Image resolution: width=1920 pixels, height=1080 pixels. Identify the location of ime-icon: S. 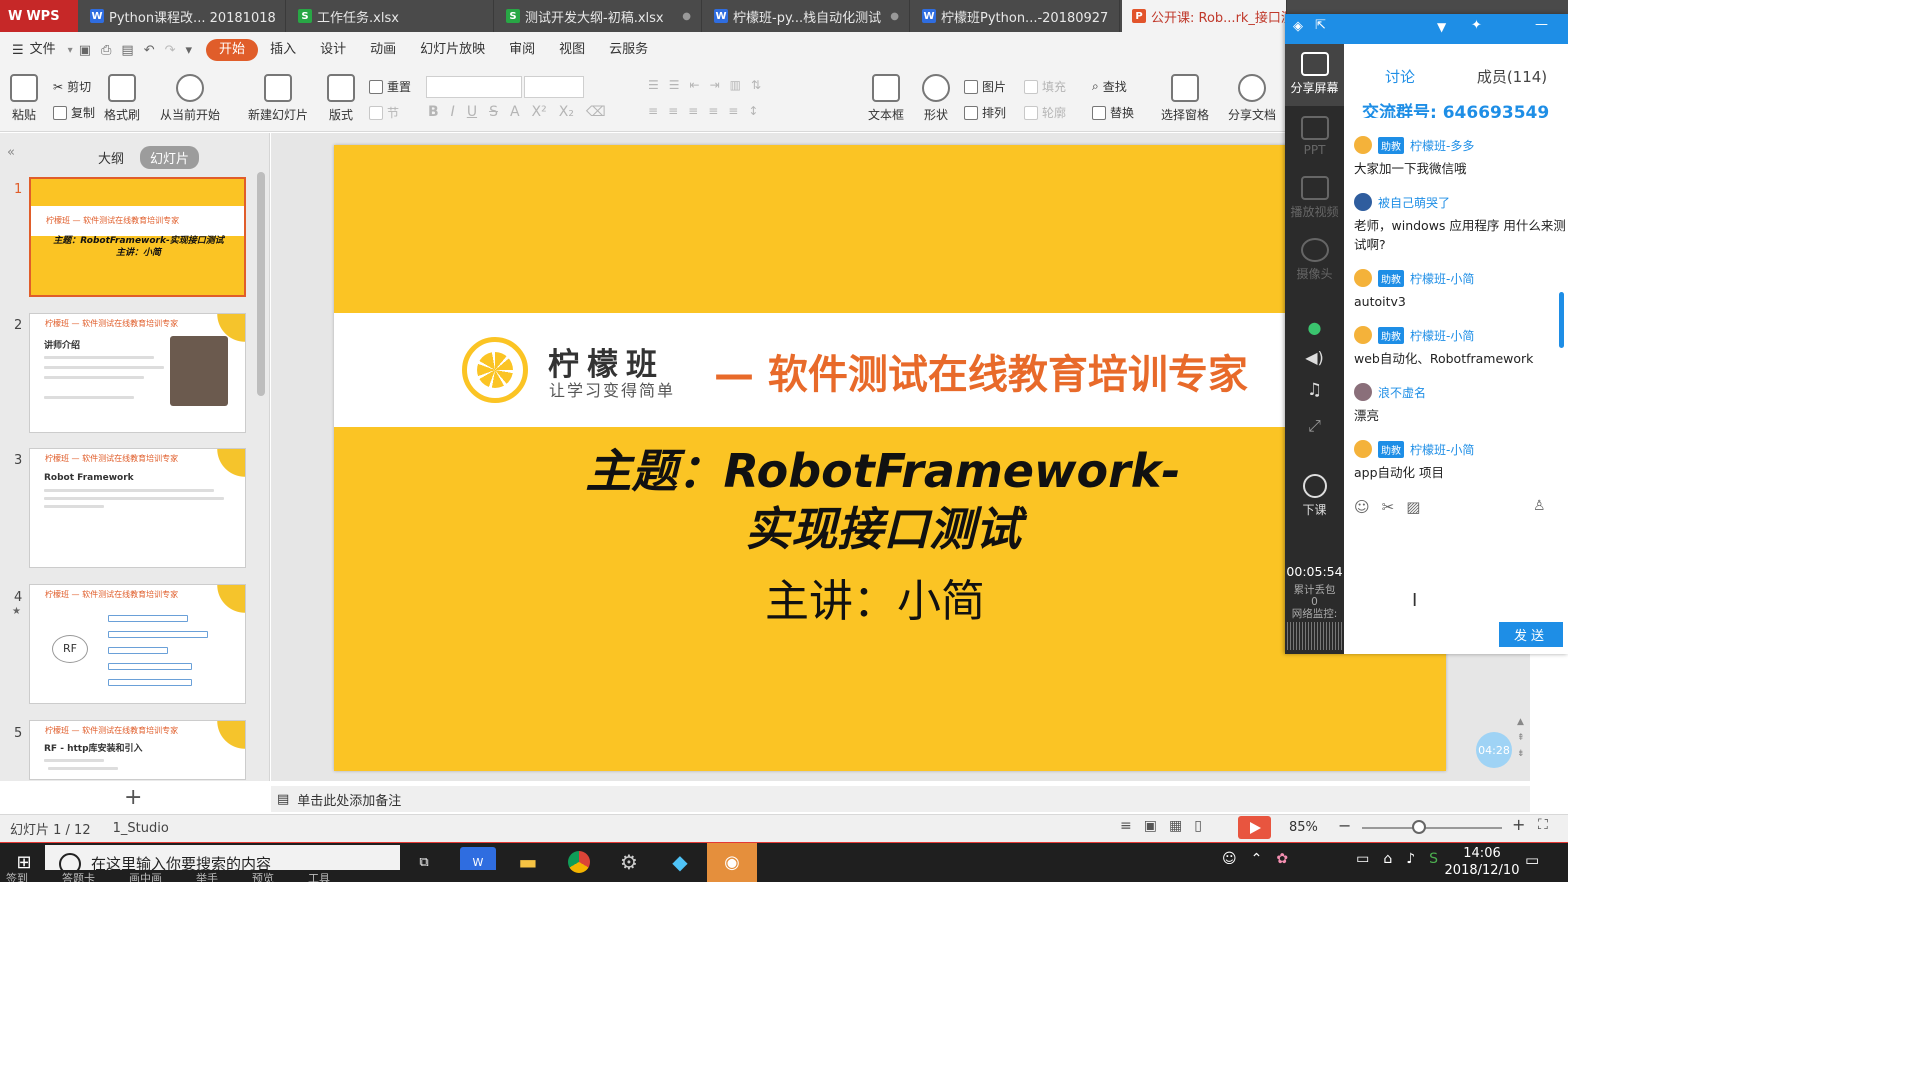
(1433, 859).